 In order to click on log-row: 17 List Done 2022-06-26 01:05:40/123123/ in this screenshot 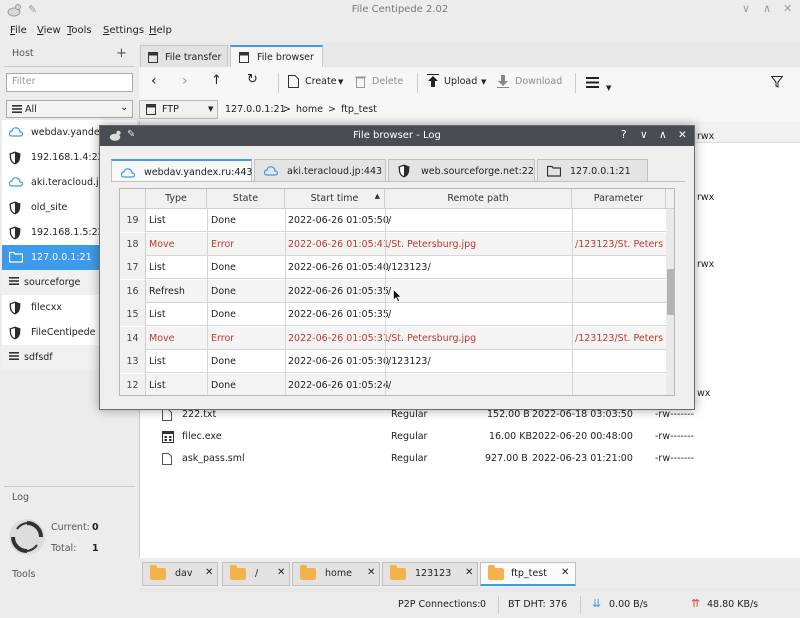, I will do `click(393, 267)`.